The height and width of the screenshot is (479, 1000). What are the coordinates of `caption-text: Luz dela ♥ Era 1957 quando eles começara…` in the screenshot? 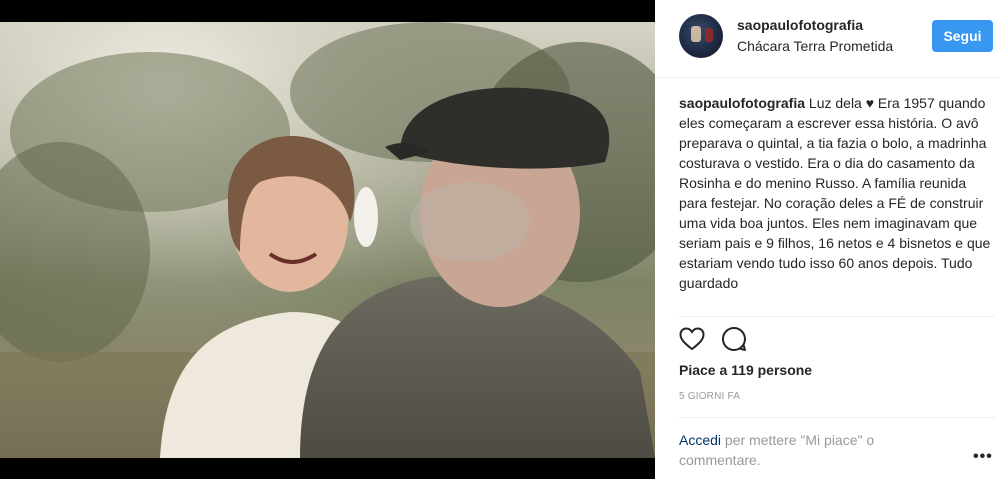 It's located at (835, 193).